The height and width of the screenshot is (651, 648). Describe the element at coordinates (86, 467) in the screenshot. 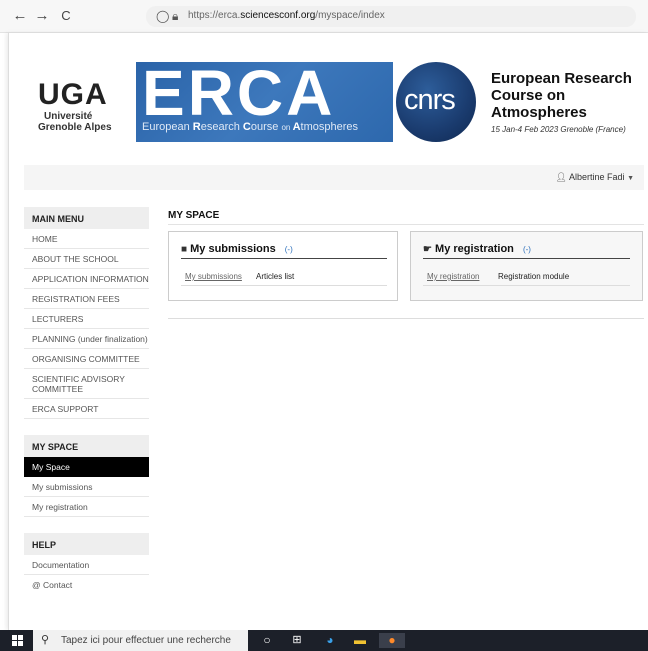

I see `sidebar-item-my-space: My Space` at that location.